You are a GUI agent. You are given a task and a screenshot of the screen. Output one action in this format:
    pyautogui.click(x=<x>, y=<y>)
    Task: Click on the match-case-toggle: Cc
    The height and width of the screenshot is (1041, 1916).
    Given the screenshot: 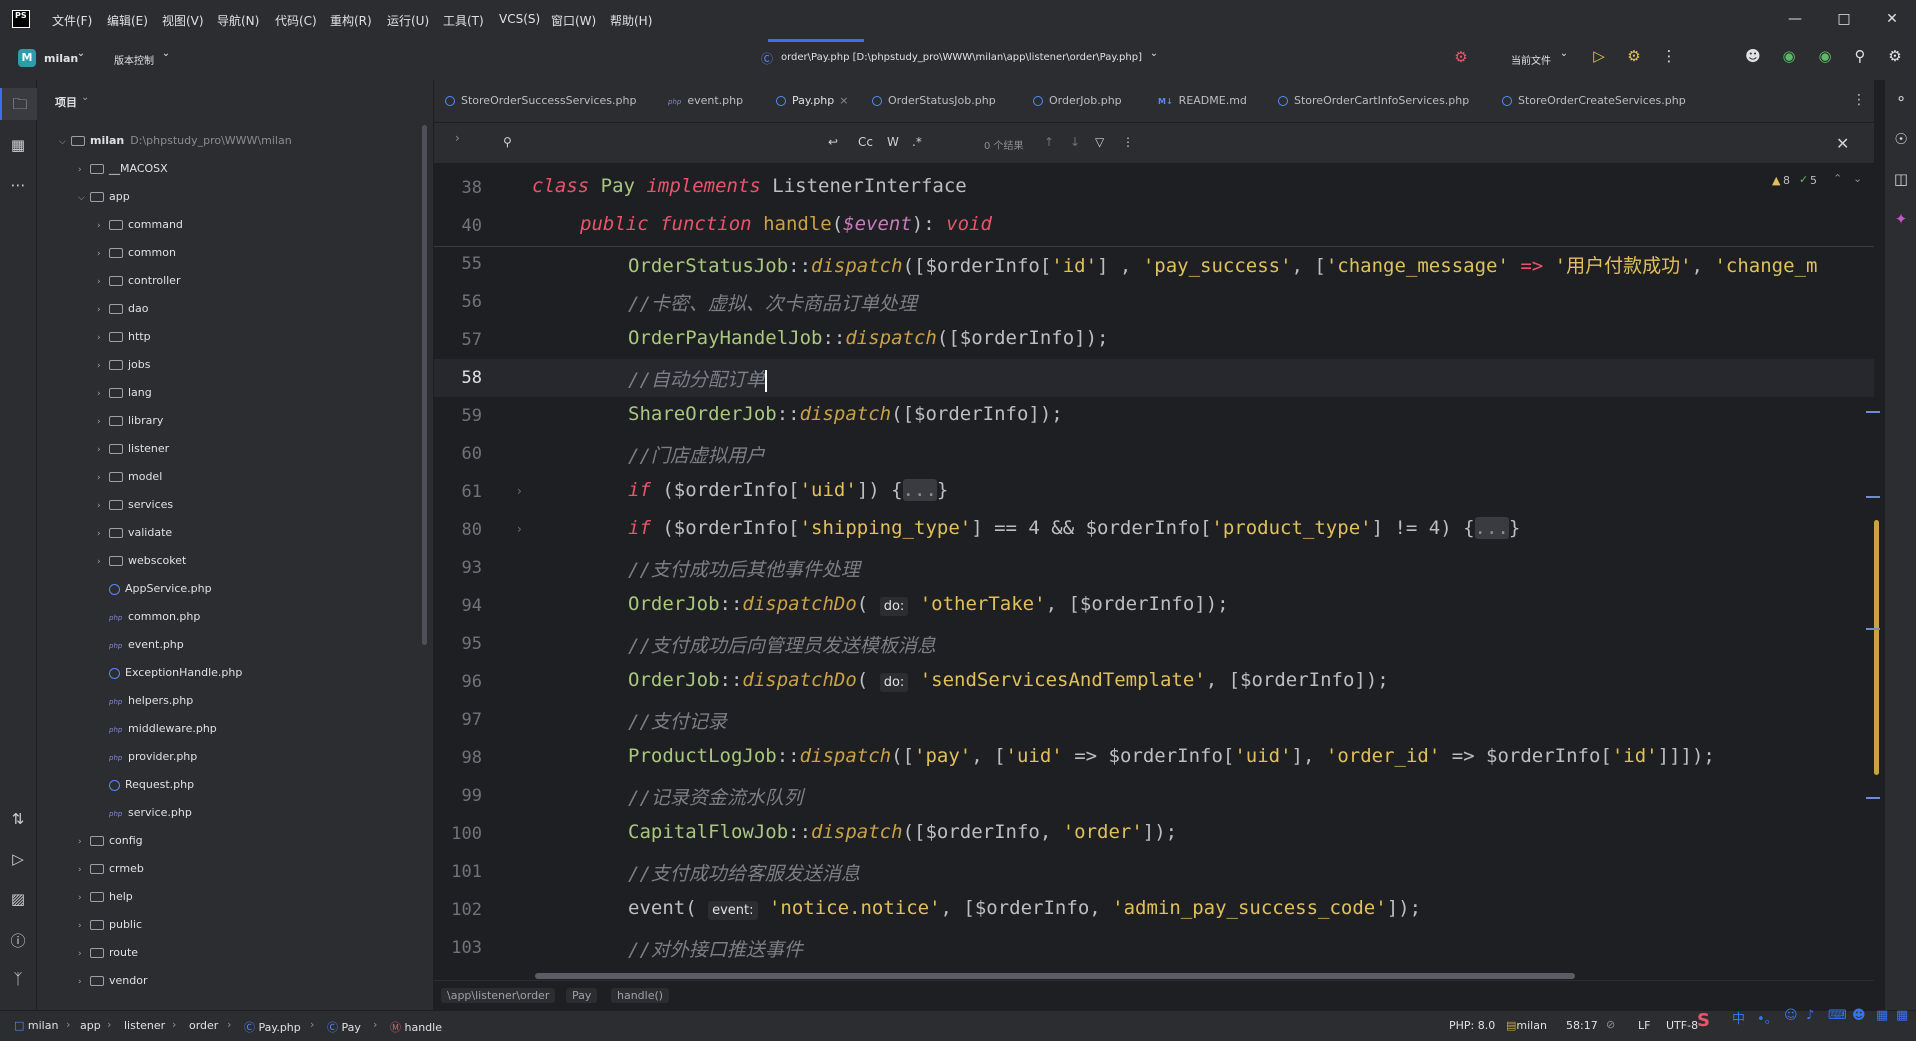 What is the action you would take?
    pyautogui.click(x=865, y=142)
    